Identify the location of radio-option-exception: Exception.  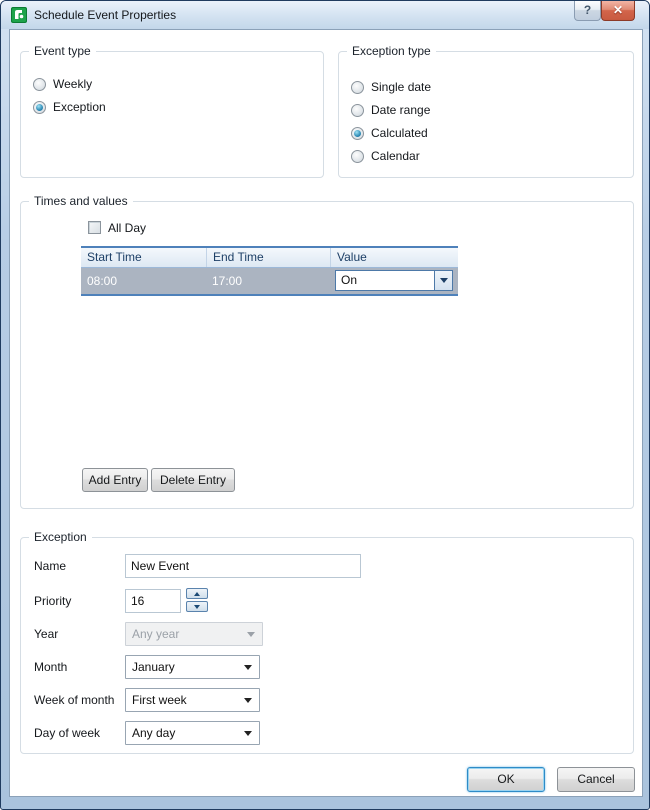
(69, 107).